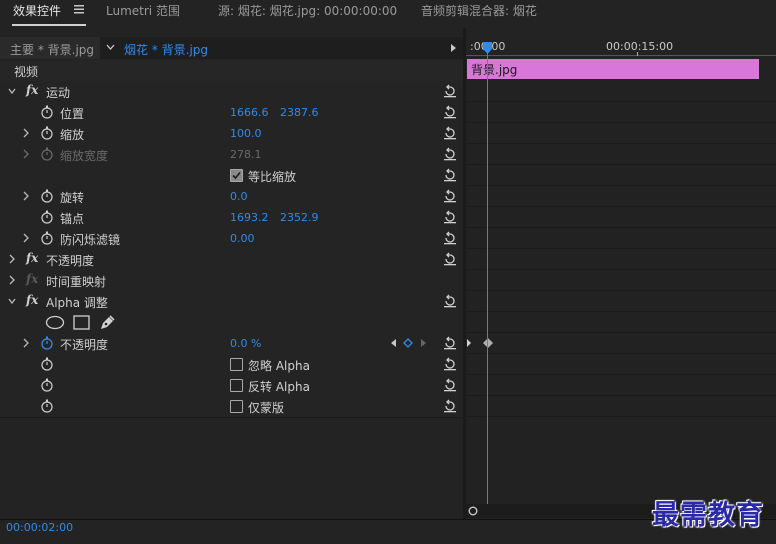  What do you see at coordinates (393, 343) in the screenshot?
I see `prev-keyframe-icon` at bounding box center [393, 343].